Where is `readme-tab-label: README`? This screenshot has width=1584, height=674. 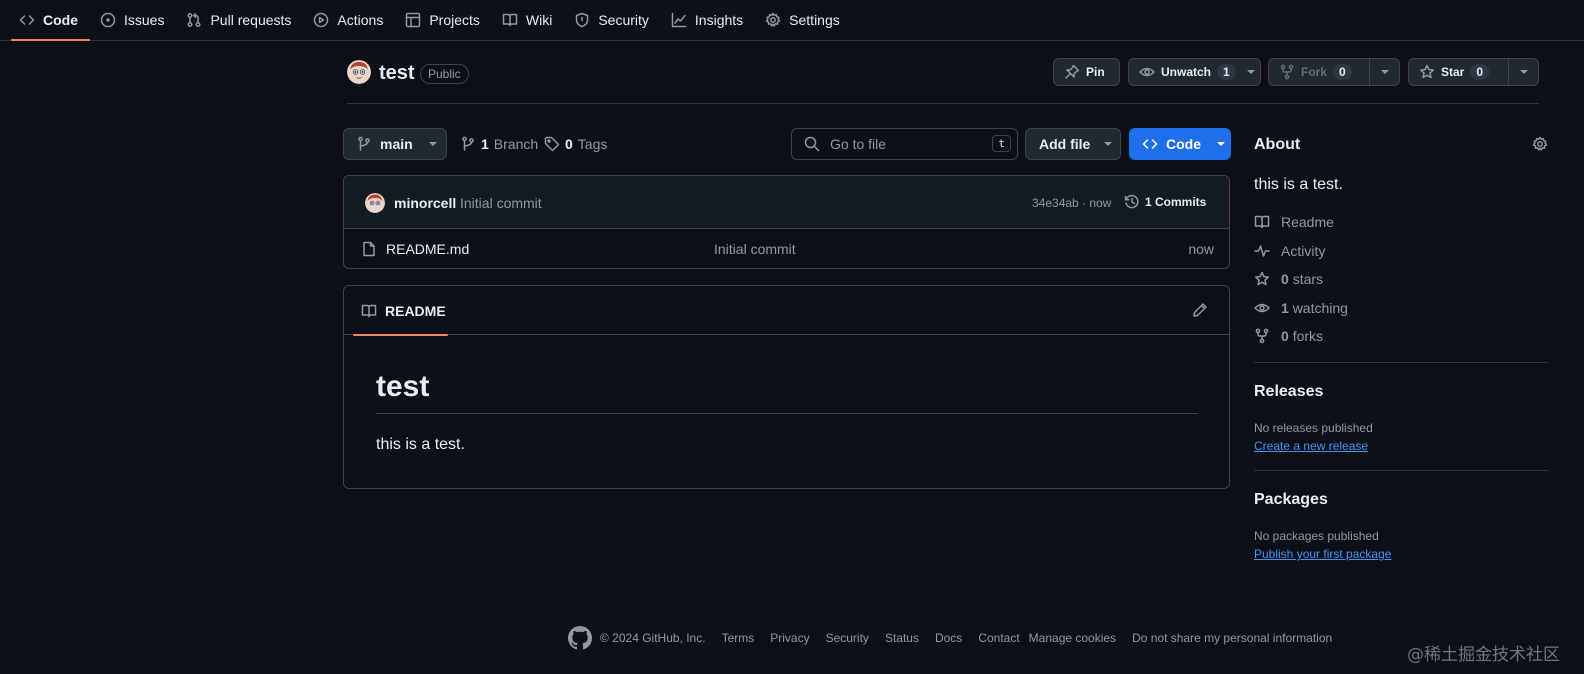
readme-tab-label: README is located at coordinates (415, 310).